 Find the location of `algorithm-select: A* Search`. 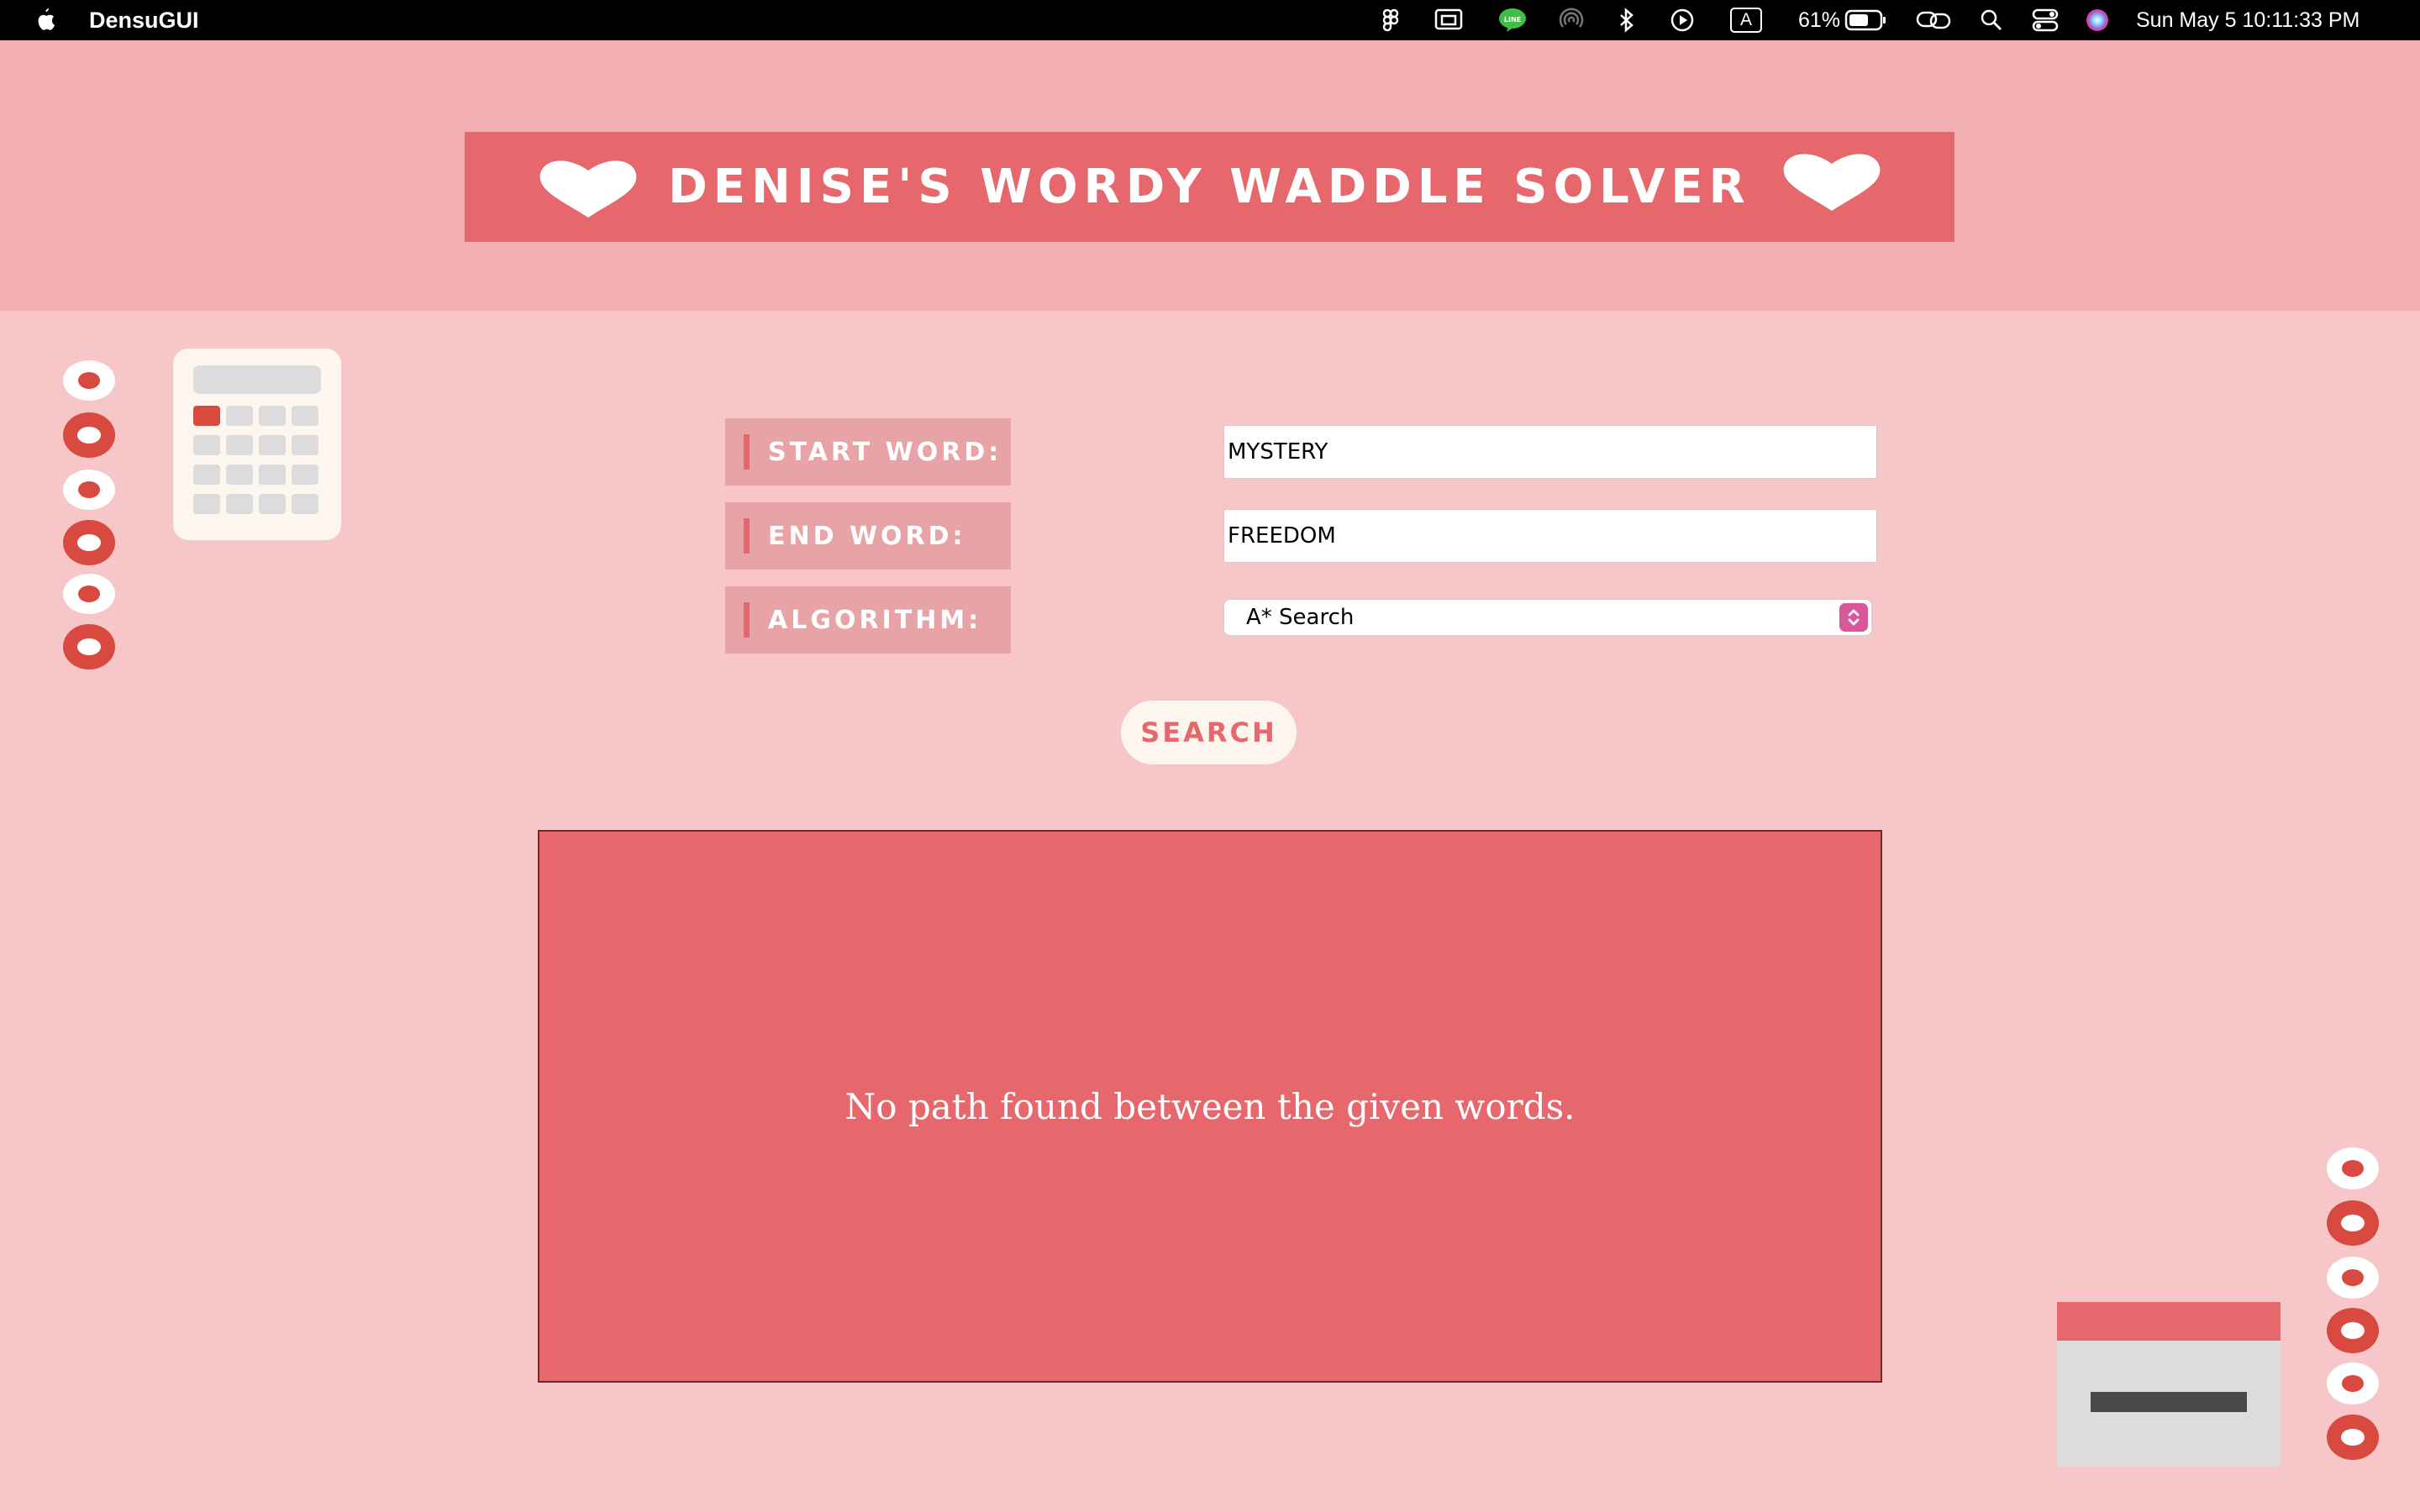

algorithm-select: A* Search is located at coordinates (1547, 617).